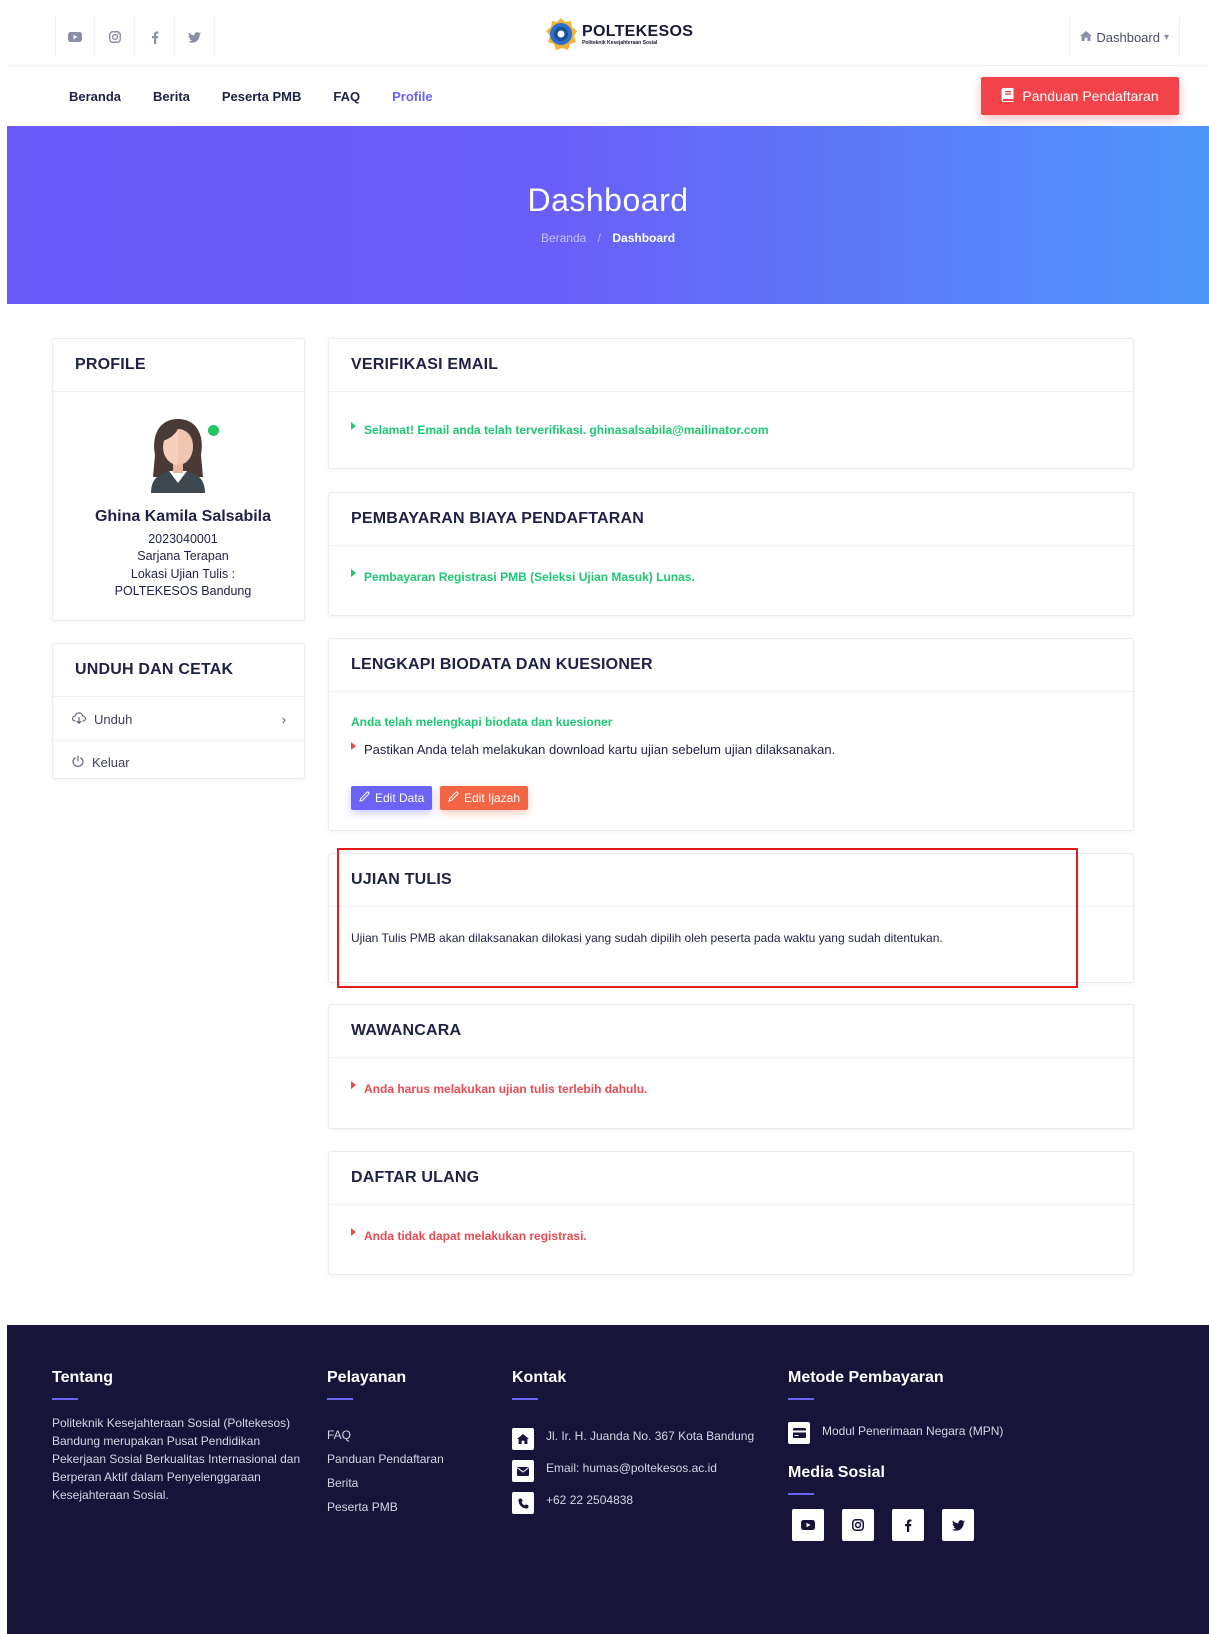 The image size is (1209, 1634). Describe the element at coordinates (178, 670) in the screenshot. I see `unduh-card-title: UNDUH DAN CETAK` at that location.